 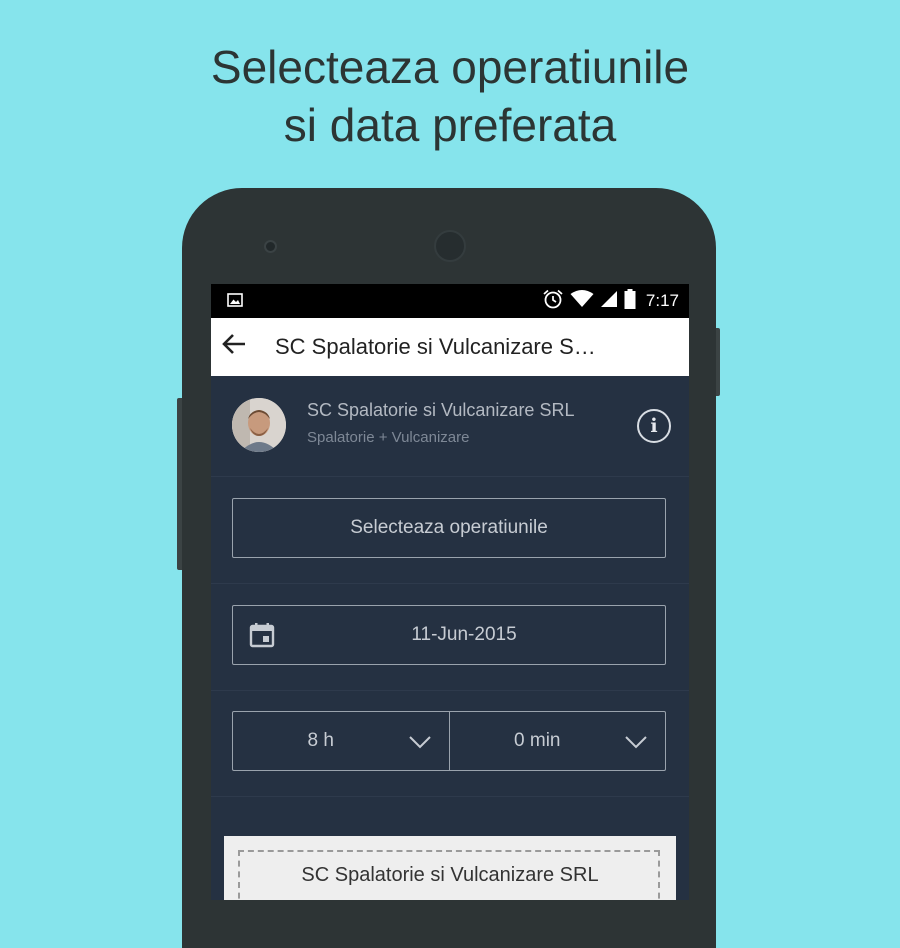 What do you see at coordinates (553, 301) in the screenshot?
I see `alarm-icon` at bounding box center [553, 301].